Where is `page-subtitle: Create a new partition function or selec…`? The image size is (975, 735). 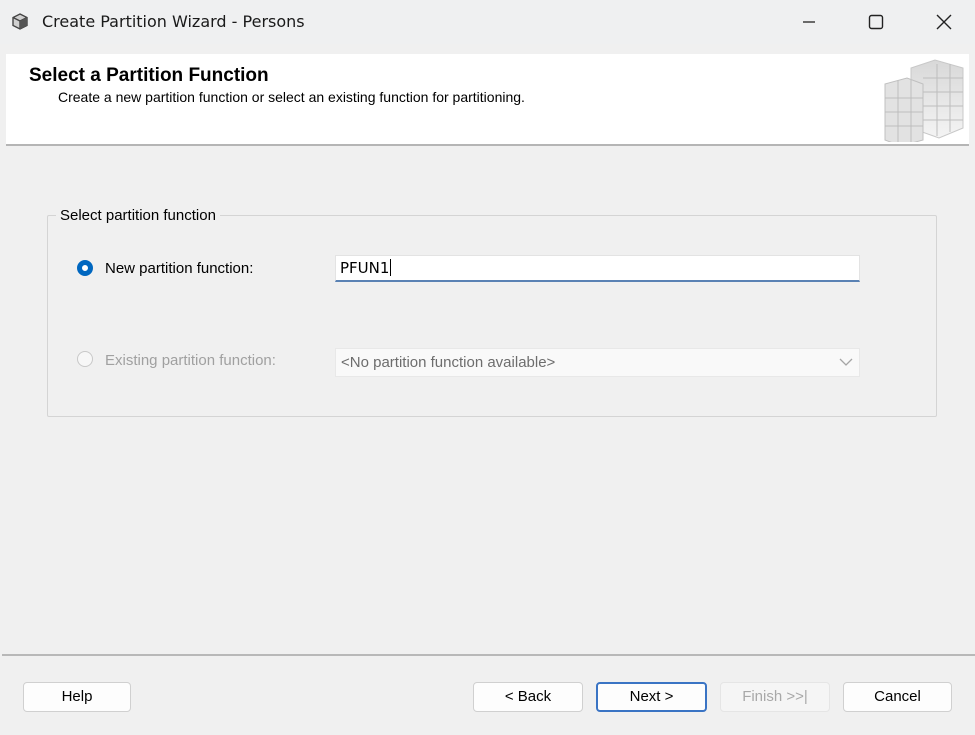 page-subtitle: Create a new partition function or selec… is located at coordinates (291, 97).